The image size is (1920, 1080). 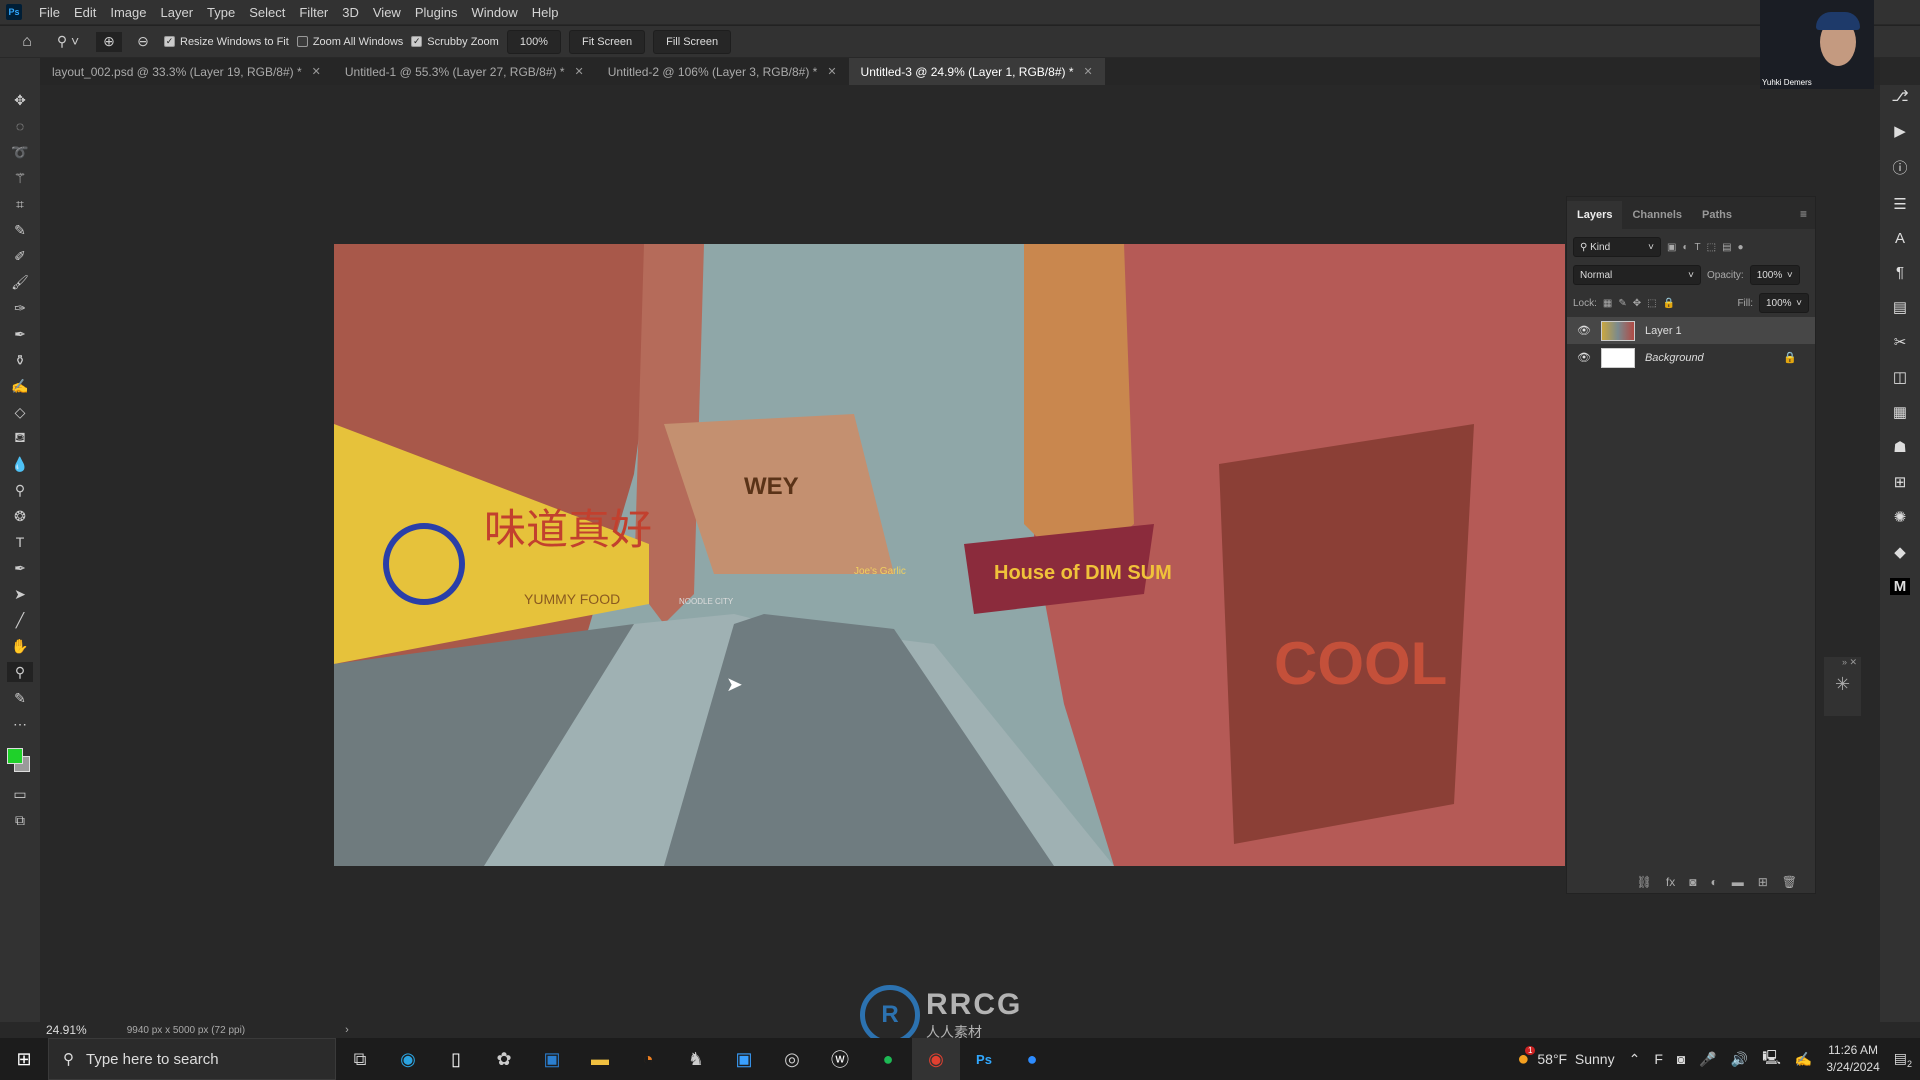 What do you see at coordinates (1669, 303) in the screenshot?
I see `lock-all-icon: 🔒` at bounding box center [1669, 303].